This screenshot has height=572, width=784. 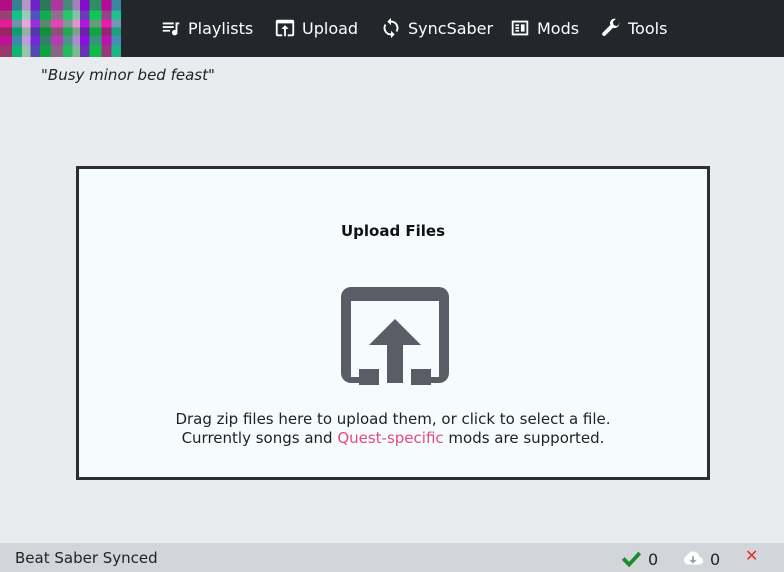 What do you see at coordinates (330, 28) in the screenshot?
I see `nav-upload-label: Upload` at bounding box center [330, 28].